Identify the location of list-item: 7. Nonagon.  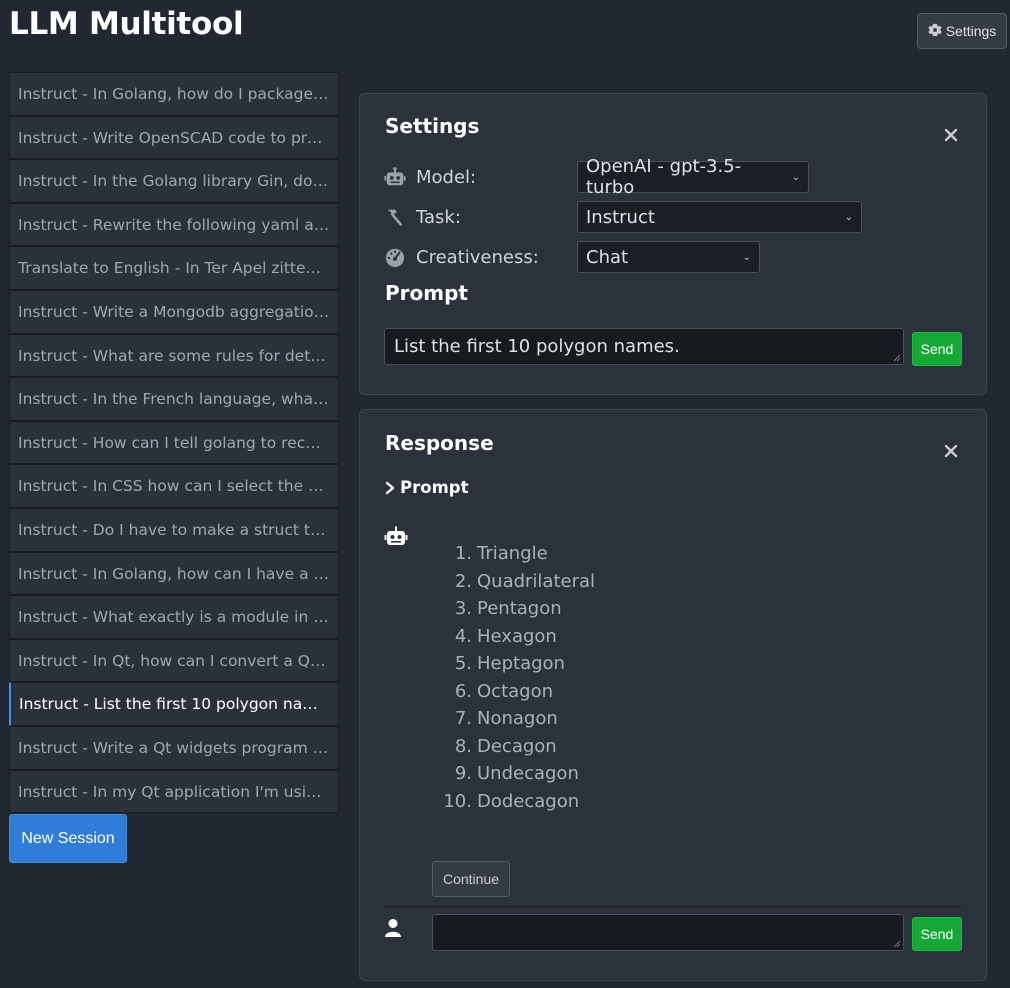
(506, 718).